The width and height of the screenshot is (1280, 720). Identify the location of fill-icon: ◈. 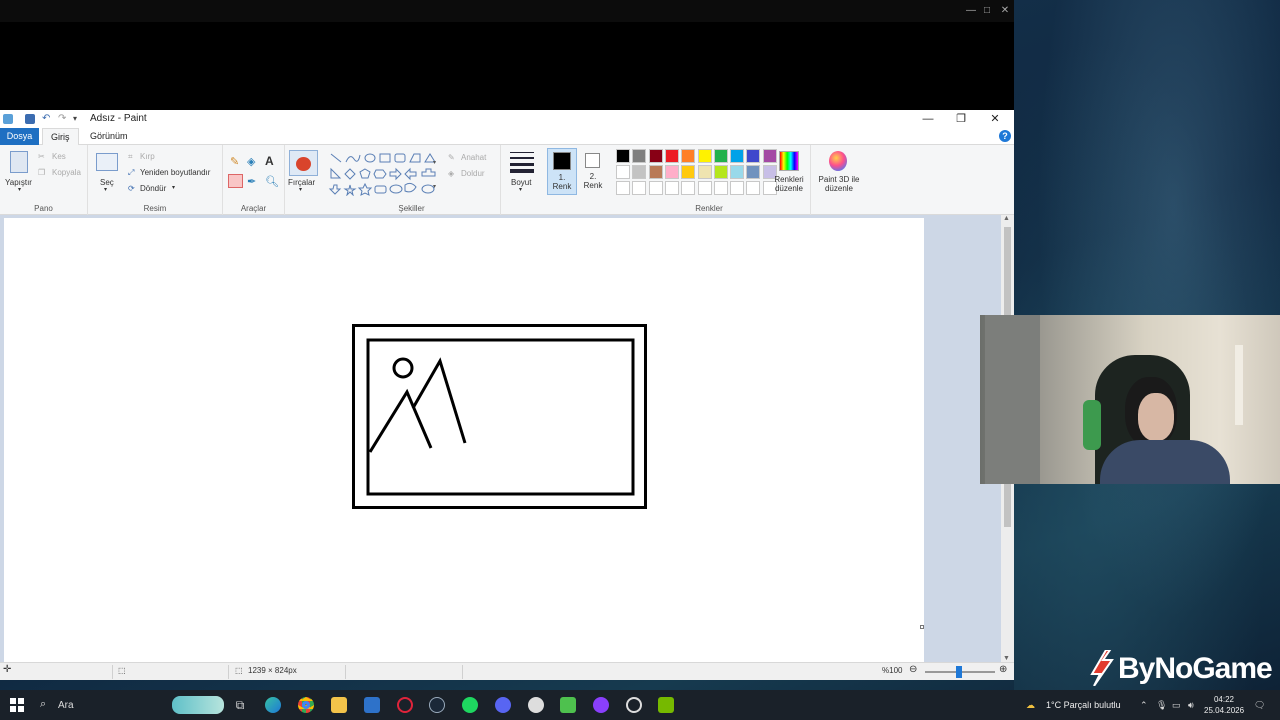
(251, 161).